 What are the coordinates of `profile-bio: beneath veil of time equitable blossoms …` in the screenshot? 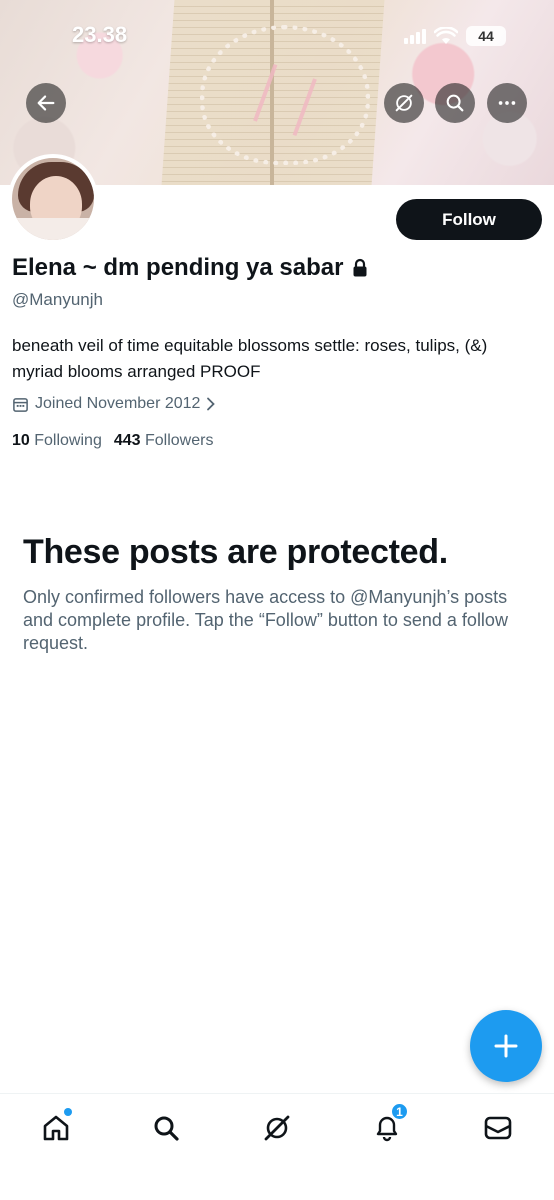 It's located at (250, 358).